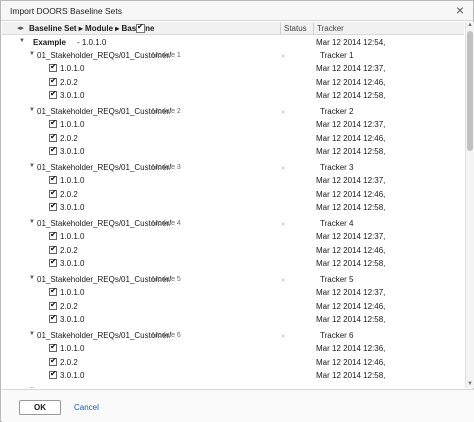  What do you see at coordinates (337, 168) in the screenshot?
I see `module-tracker: Tracker 3` at bounding box center [337, 168].